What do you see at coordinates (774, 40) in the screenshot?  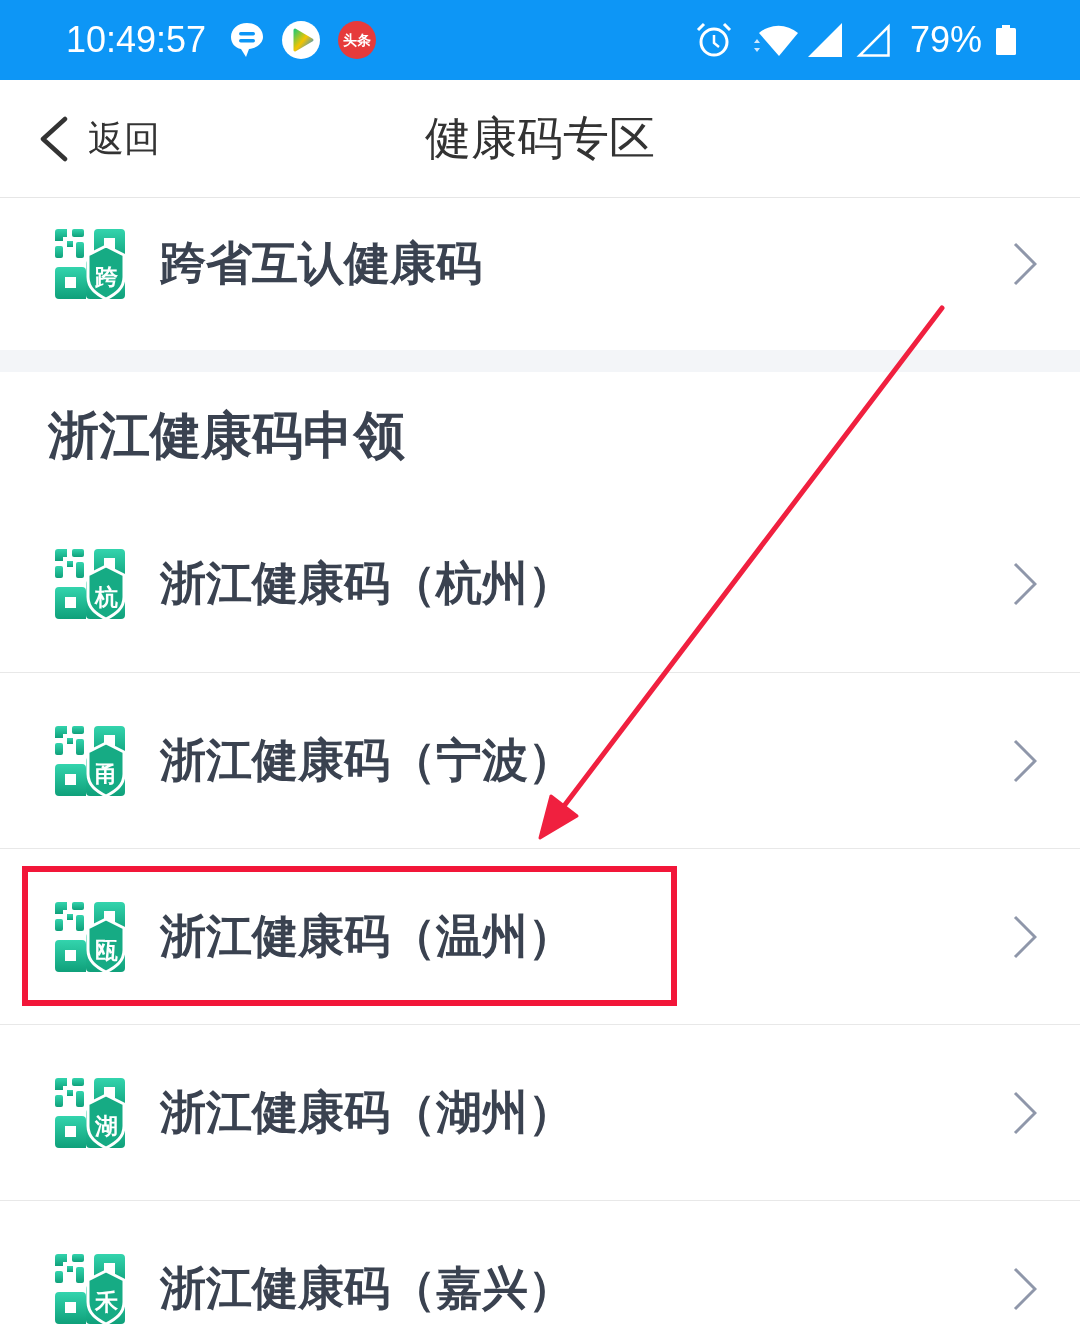 I see `wifi-icon` at bounding box center [774, 40].